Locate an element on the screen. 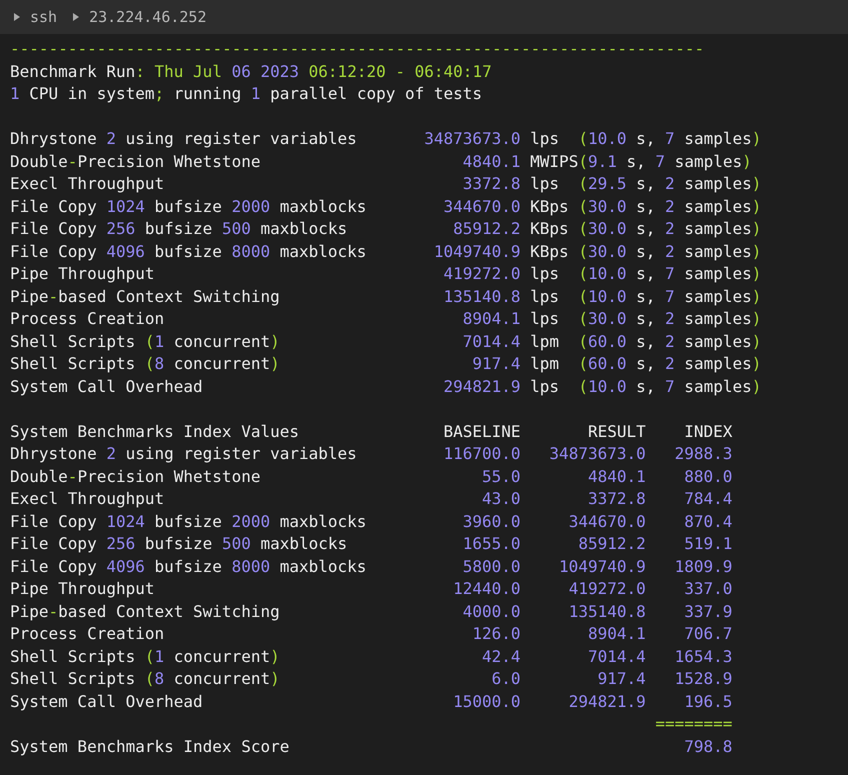 The height and width of the screenshot is (775, 848). index-value: 337.0 is located at coordinates (707, 589).